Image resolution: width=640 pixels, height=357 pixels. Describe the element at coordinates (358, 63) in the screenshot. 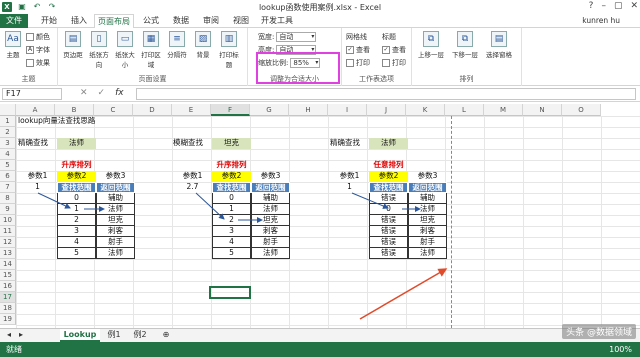

I see `gridlines-print-checkbox: 打印` at that location.